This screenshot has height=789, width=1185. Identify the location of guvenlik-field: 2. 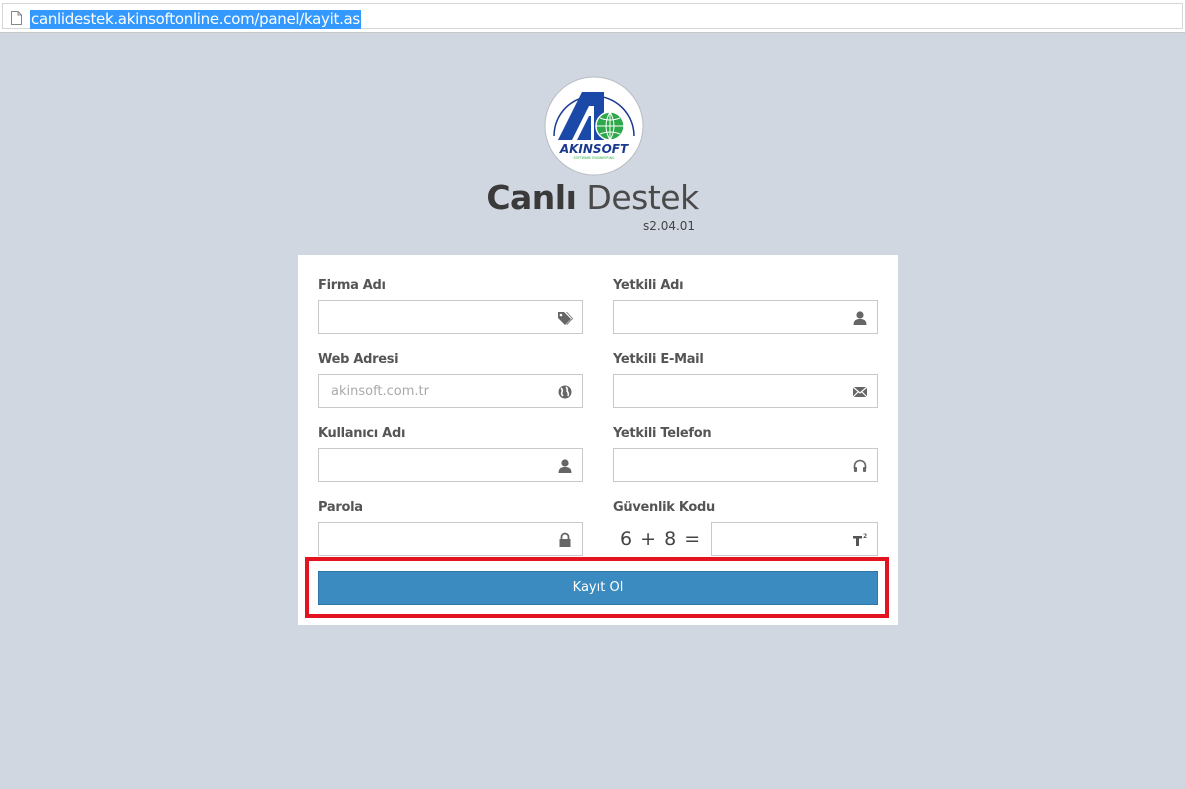
(794, 539).